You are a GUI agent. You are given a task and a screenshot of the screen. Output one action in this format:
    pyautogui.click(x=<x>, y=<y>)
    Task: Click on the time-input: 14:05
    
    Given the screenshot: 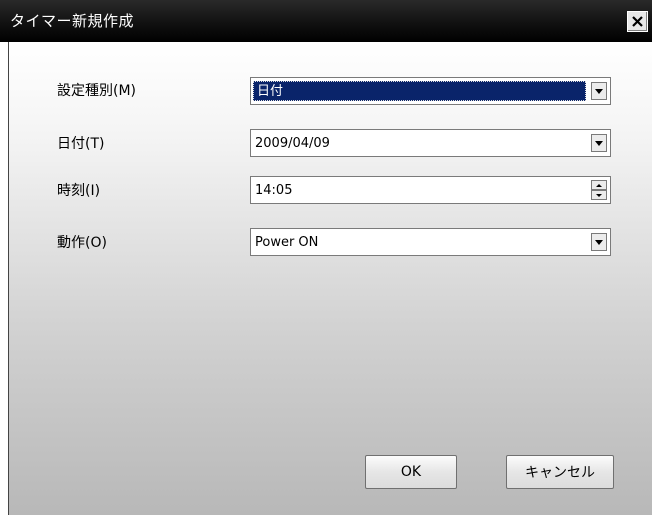 What is the action you would take?
    pyautogui.click(x=430, y=190)
    